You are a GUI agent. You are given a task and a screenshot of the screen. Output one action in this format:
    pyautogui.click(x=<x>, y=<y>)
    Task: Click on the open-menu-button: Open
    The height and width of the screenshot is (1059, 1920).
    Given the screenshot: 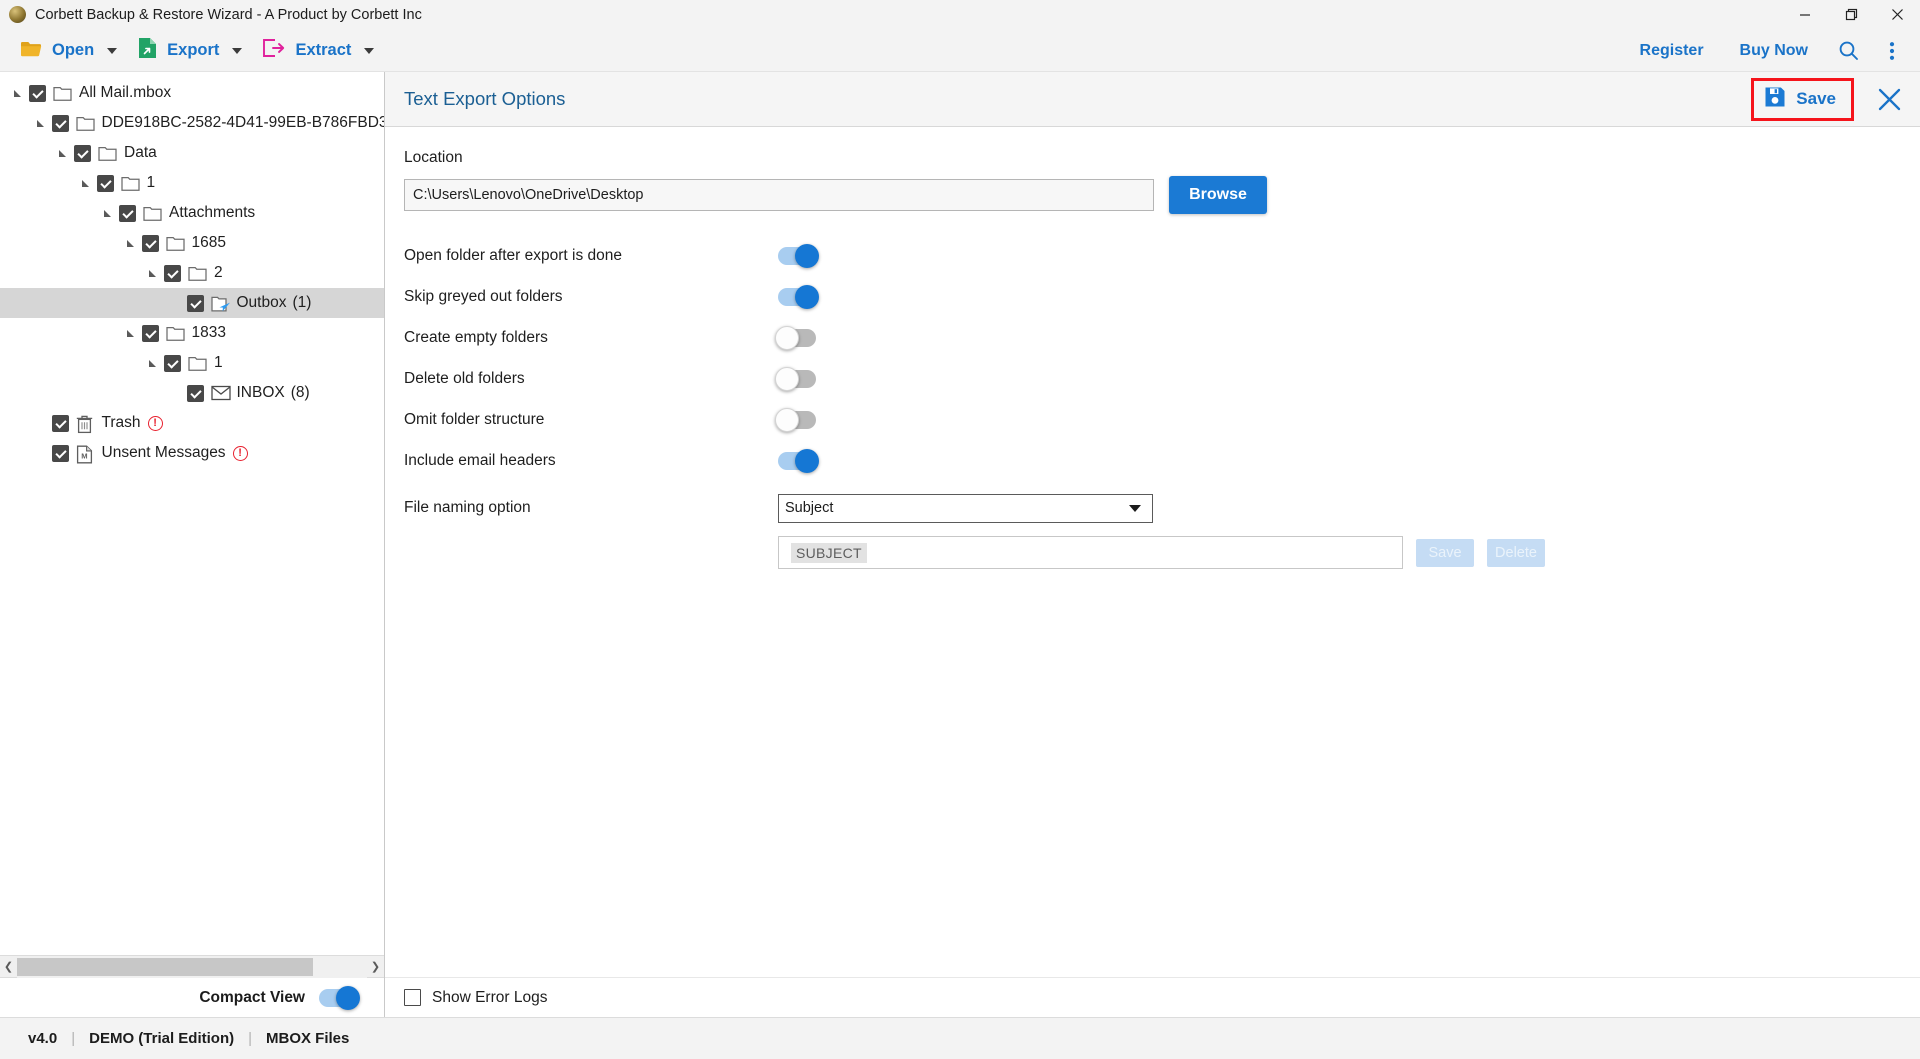 What is the action you would take?
    pyautogui.click(x=68, y=51)
    